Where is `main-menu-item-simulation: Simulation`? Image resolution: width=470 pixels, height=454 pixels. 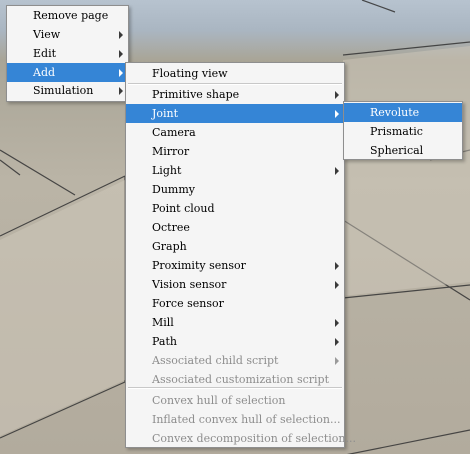
main-menu-item-simulation: Simulation is located at coordinates (67, 90).